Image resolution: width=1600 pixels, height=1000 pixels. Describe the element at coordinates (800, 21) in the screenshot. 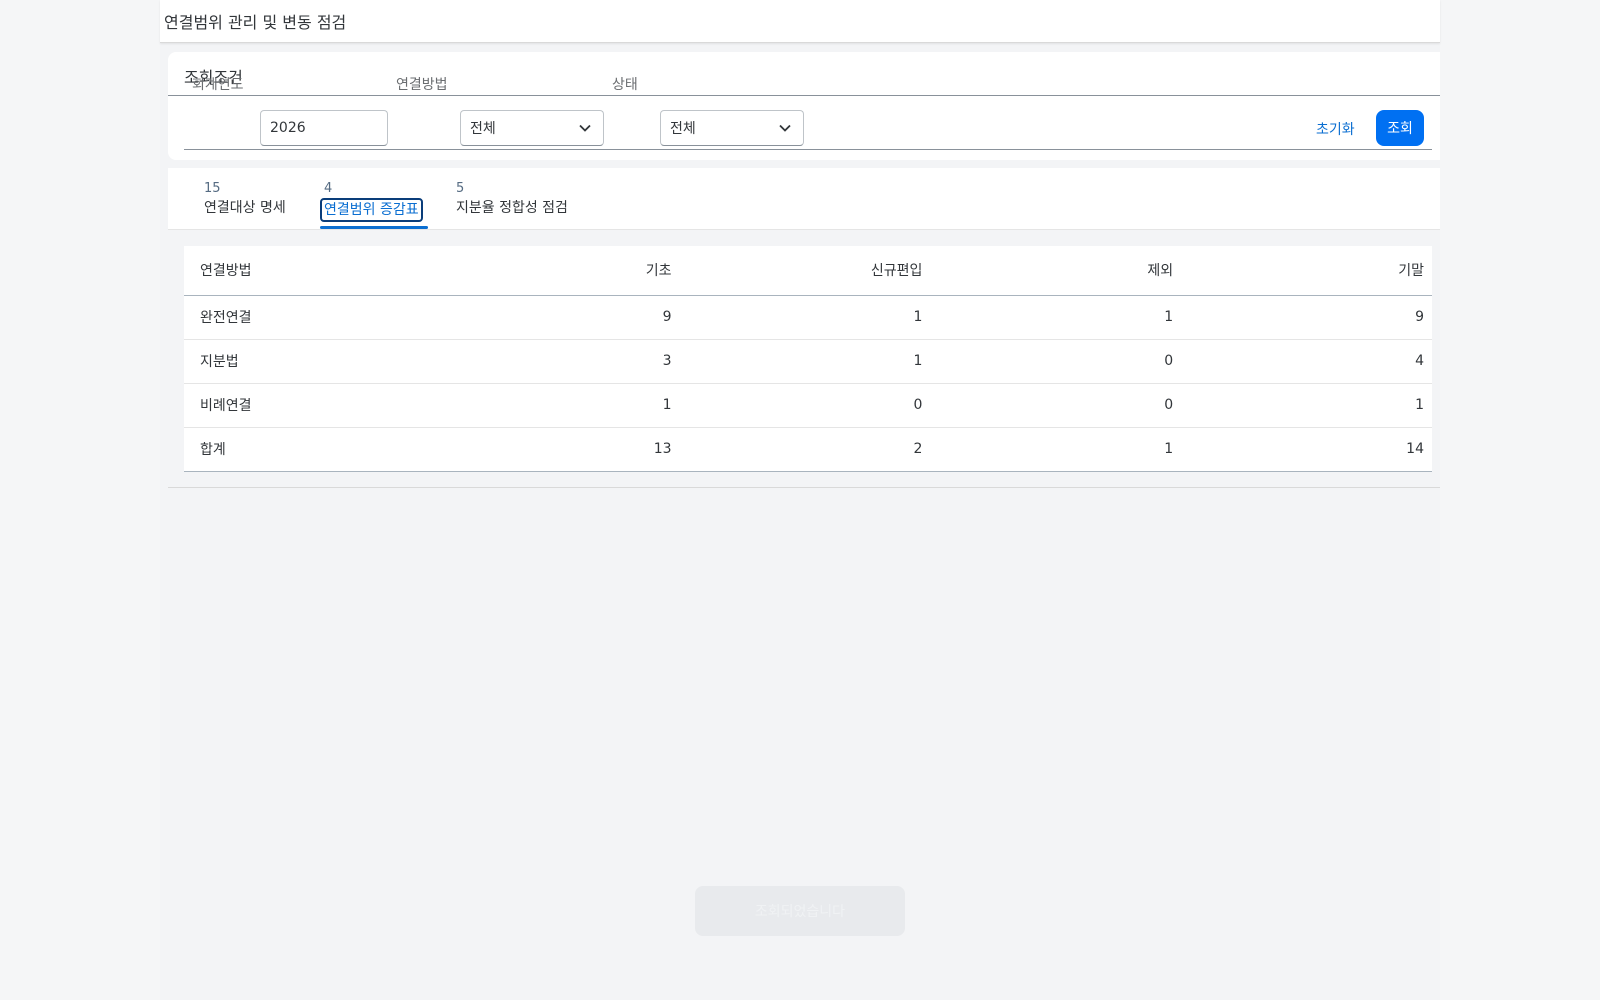

I see `page-header: 연결범위 관리 및 변동 점검` at that location.